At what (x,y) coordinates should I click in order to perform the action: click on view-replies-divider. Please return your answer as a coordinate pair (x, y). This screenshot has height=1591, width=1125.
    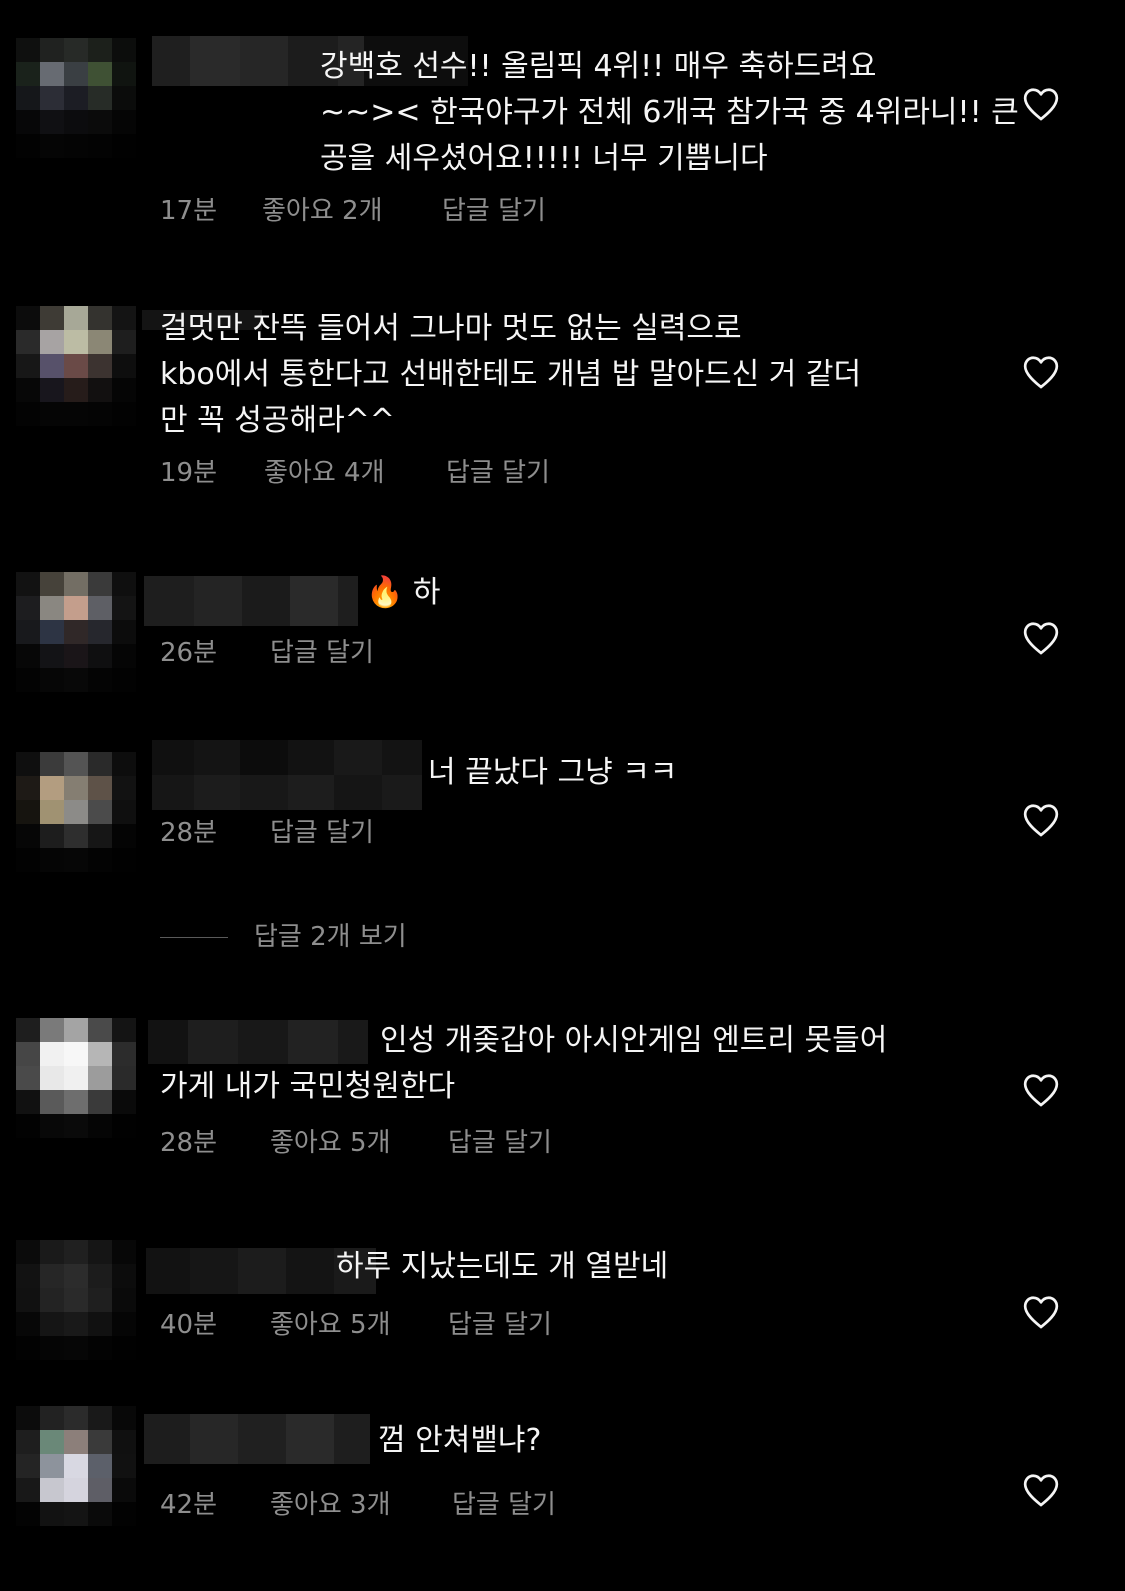
    Looking at the image, I should click on (194, 937).